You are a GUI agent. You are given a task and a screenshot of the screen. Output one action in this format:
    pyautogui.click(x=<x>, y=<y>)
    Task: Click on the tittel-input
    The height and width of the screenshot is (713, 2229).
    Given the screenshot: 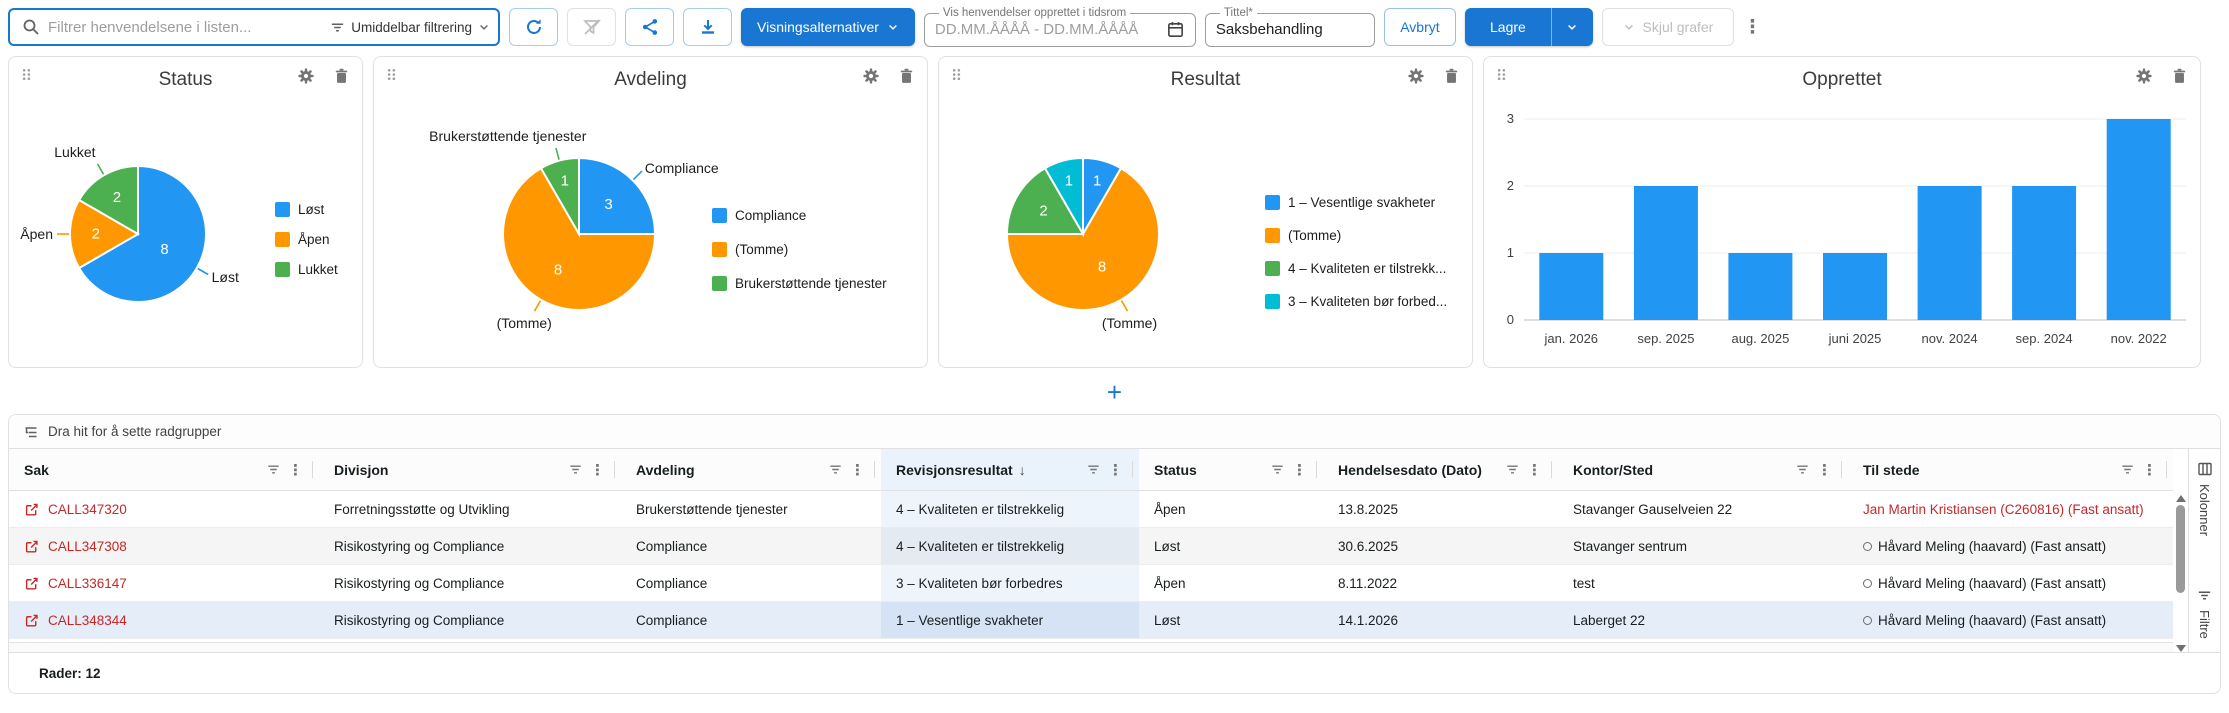 What is the action you would take?
    pyautogui.click(x=1289, y=29)
    